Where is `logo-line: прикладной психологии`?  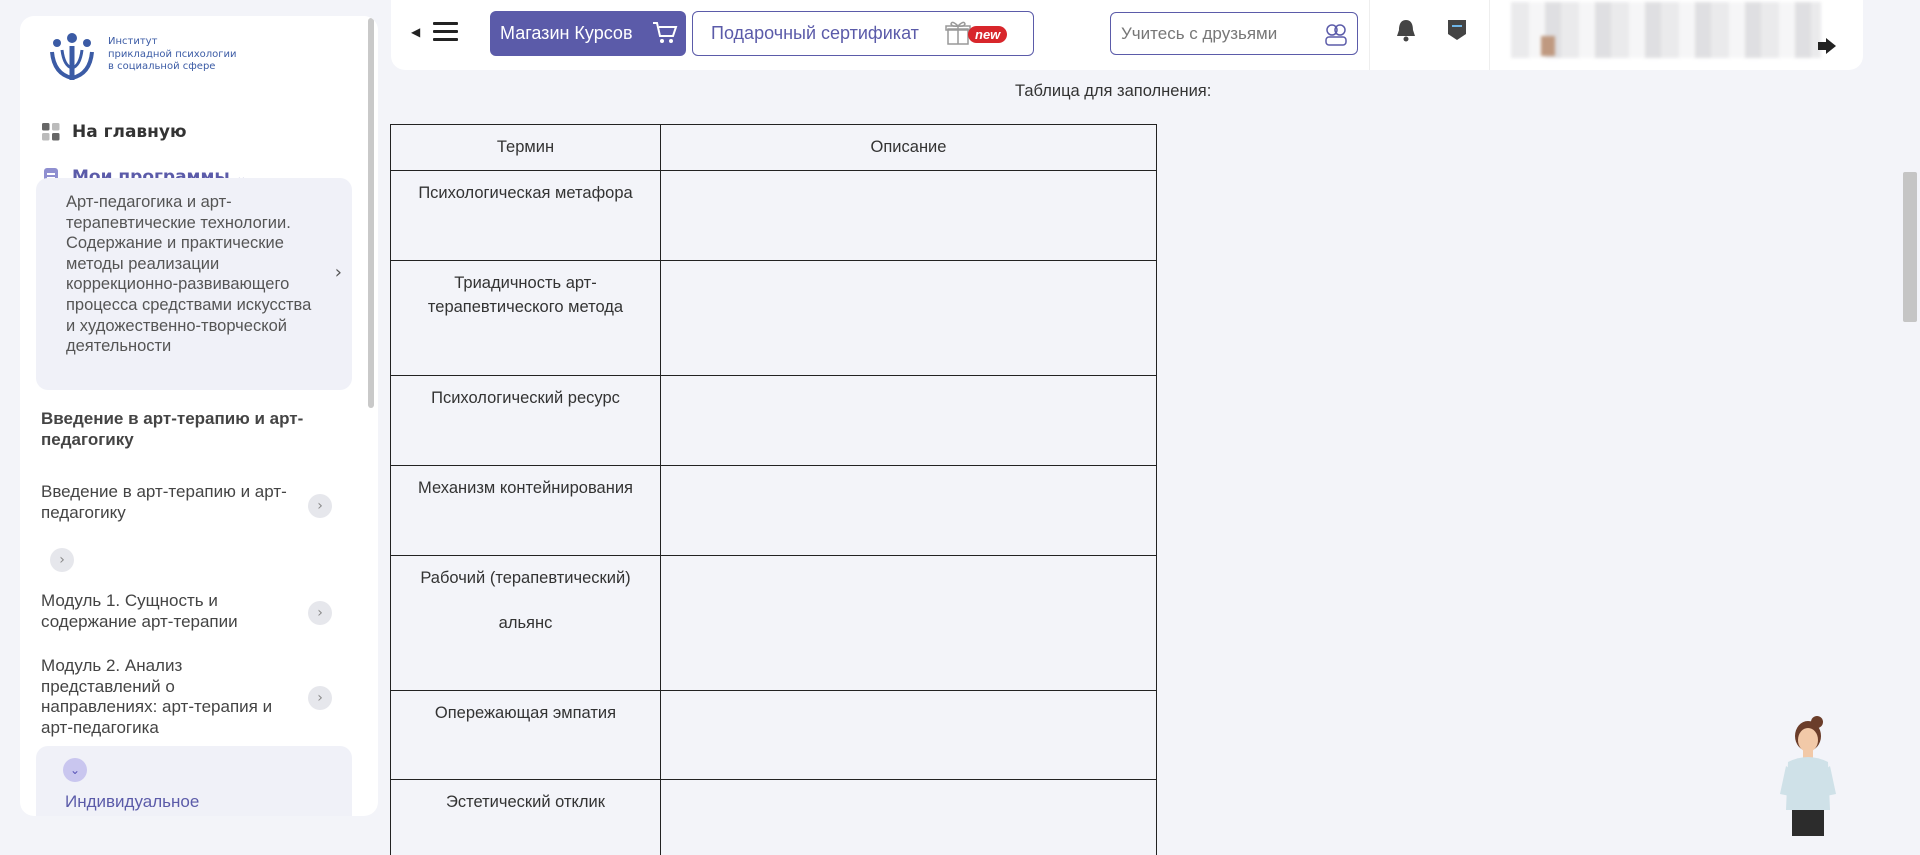 logo-line: прикладной психологии is located at coordinates (172, 54).